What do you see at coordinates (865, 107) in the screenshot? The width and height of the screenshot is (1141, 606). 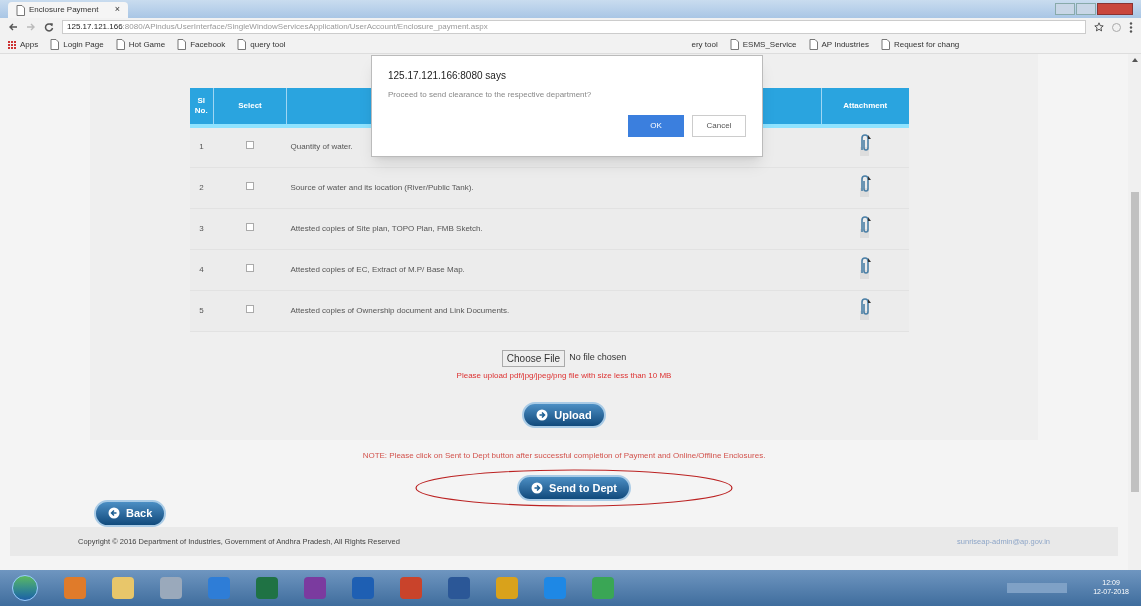 I see `column-header: Attachment` at bounding box center [865, 107].